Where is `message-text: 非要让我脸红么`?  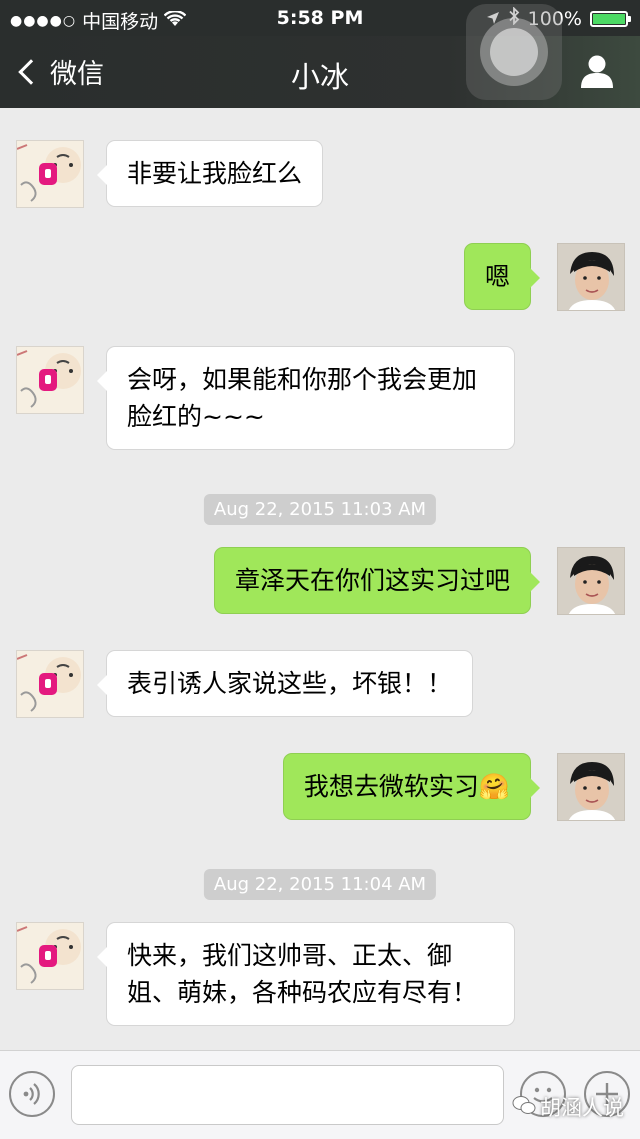 message-text: 非要让我脸红么 is located at coordinates (215, 173).